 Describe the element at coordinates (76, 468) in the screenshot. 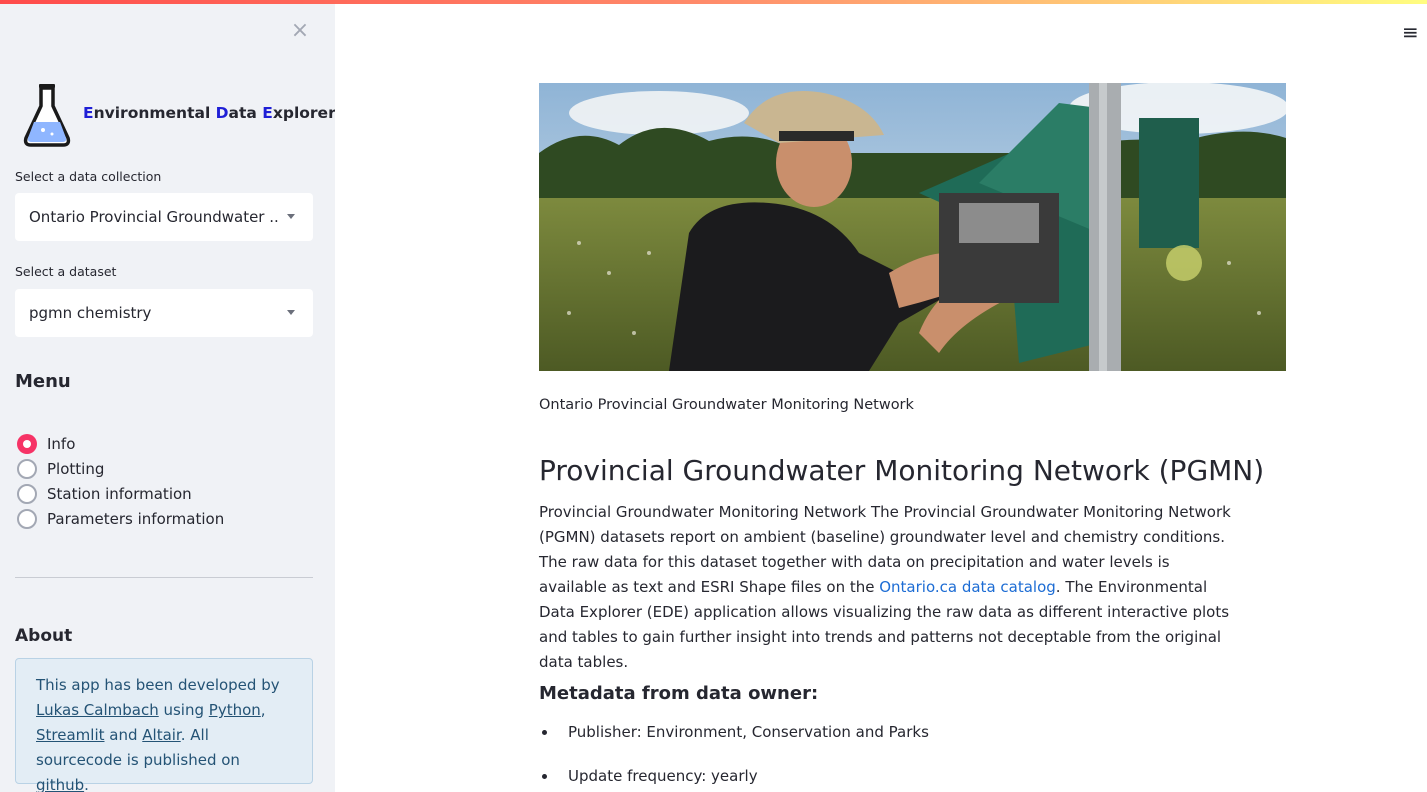

I see `menu-item-label: Plotting` at that location.